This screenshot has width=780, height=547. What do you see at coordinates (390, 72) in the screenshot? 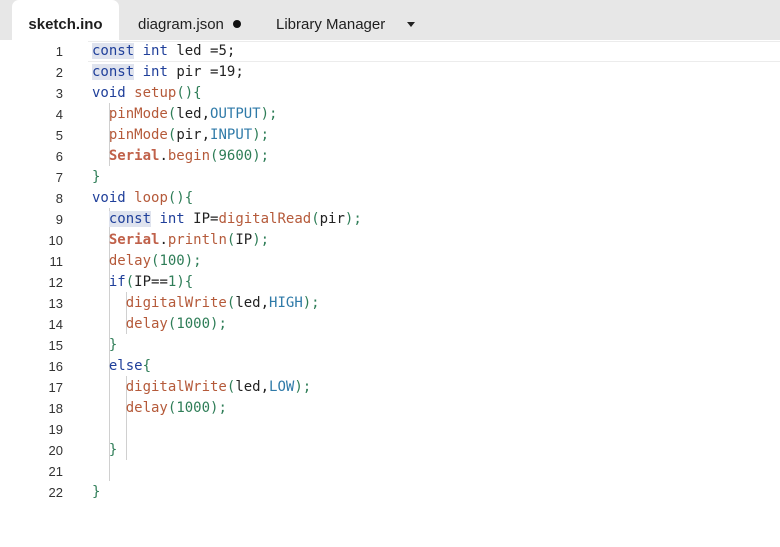
I see `code-line: 2 const int pir =19;` at bounding box center [390, 72].